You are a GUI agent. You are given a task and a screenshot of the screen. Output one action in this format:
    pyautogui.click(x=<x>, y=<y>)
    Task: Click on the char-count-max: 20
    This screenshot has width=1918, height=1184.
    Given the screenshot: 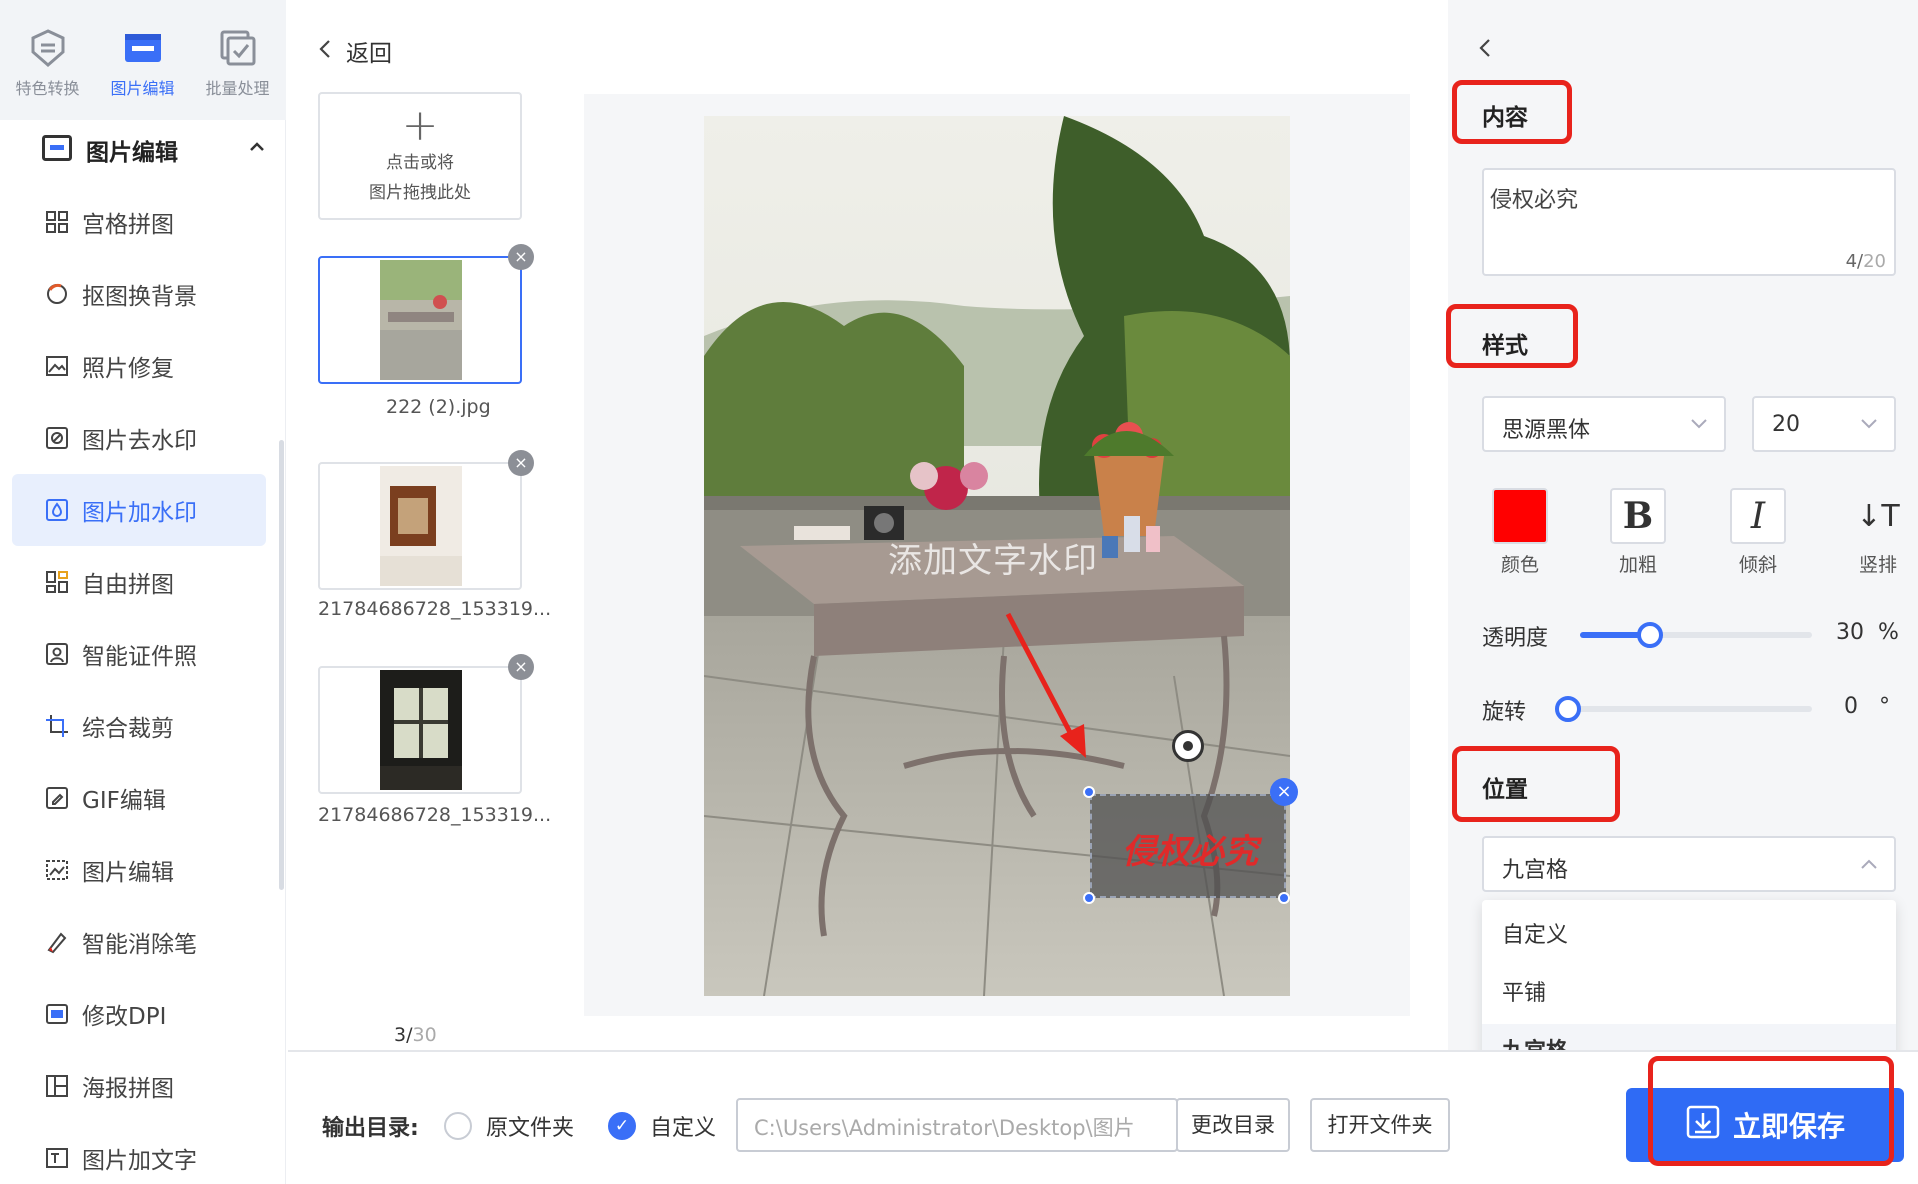 What is the action you would take?
    pyautogui.click(x=1874, y=261)
    